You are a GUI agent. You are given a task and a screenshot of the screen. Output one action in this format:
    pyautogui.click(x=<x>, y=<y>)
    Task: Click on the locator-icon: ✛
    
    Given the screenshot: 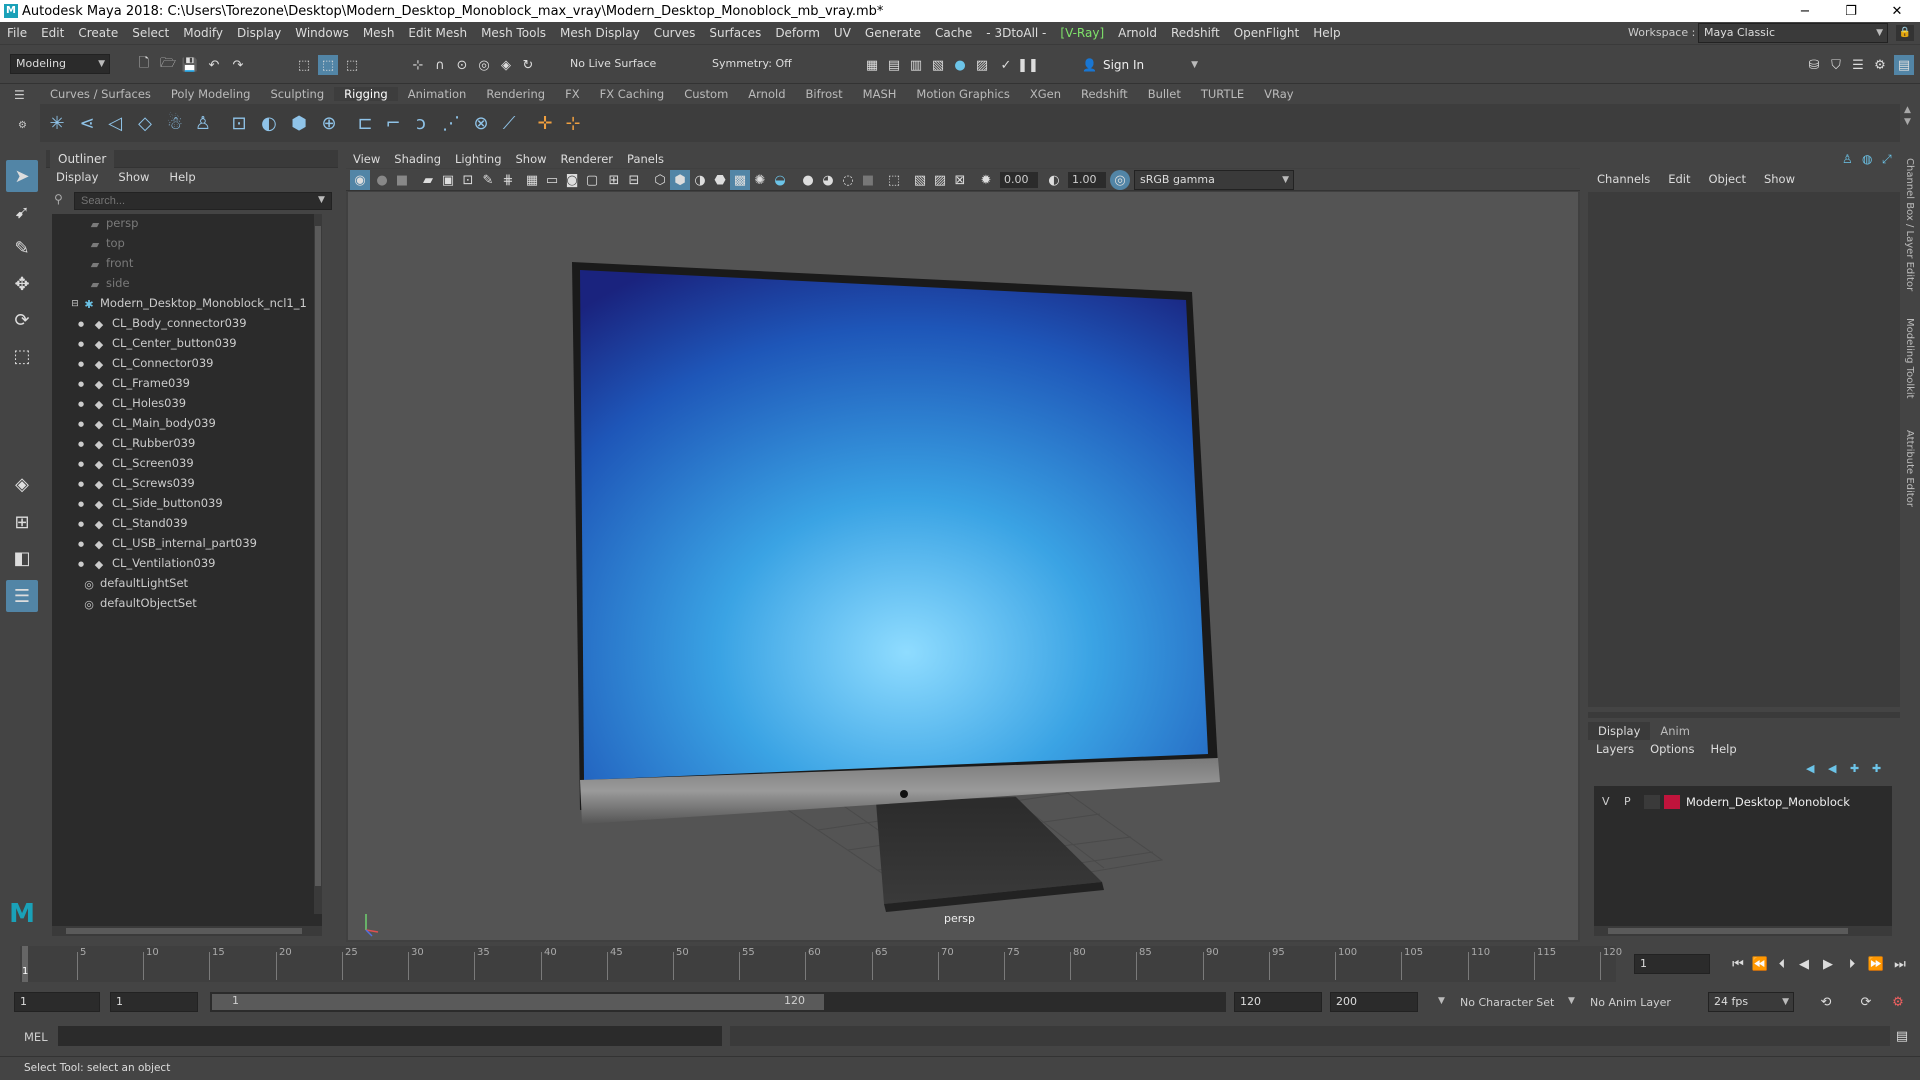 What is the action you would take?
    pyautogui.click(x=545, y=123)
    